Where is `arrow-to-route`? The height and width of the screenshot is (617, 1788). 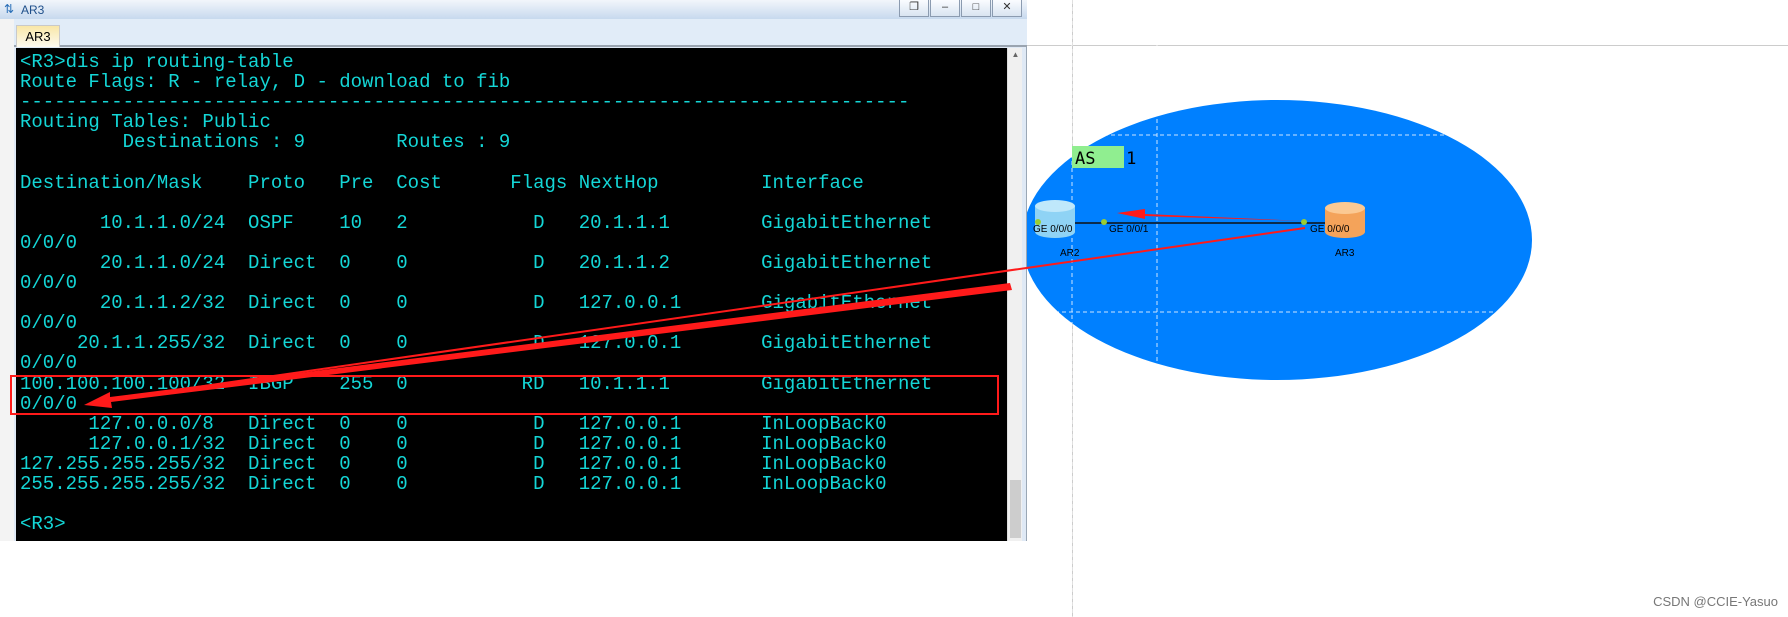 arrow-to-route is located at coordinates (548, 345).